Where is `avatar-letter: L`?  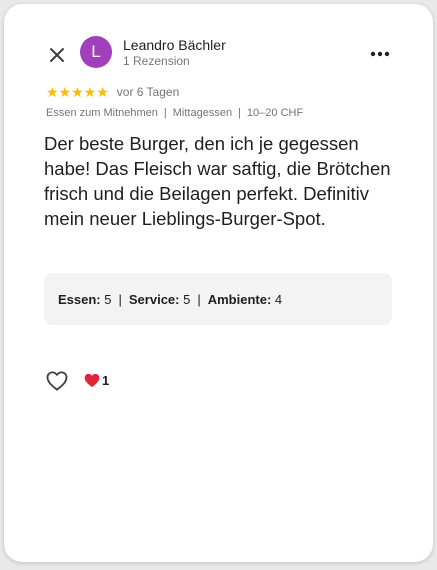
avatar-letter: L is located at coordinates (96, 51).